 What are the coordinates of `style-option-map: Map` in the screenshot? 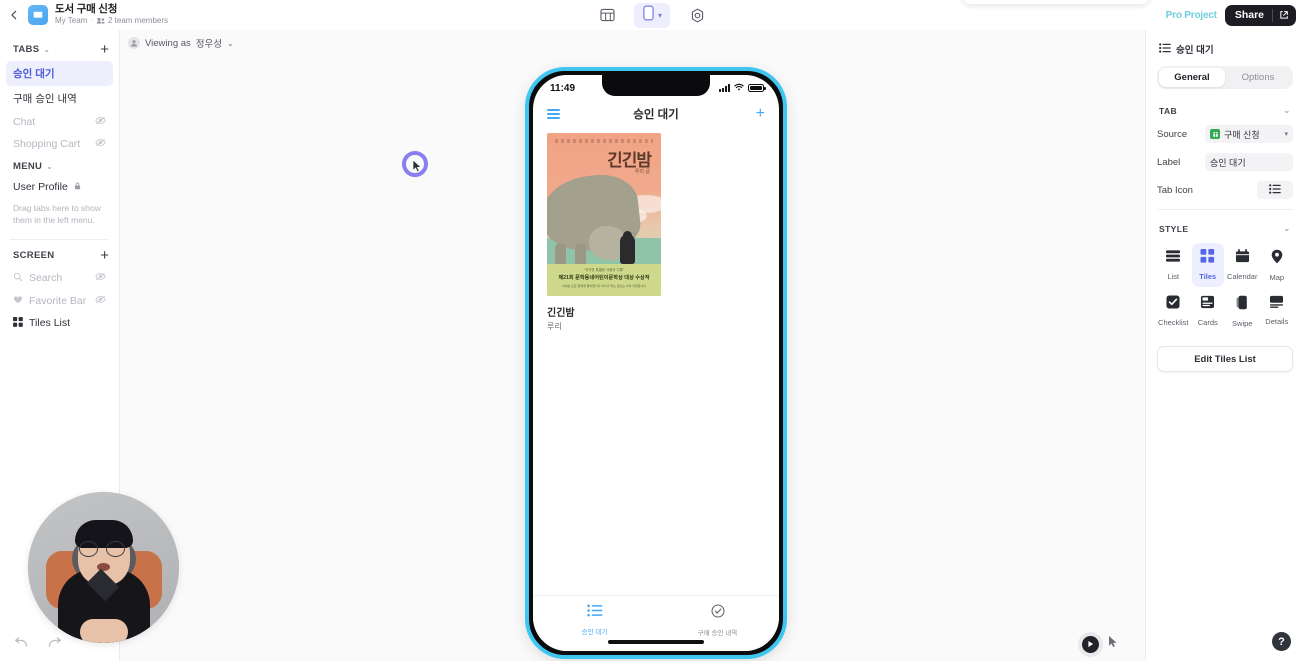 It's located at (1277, 265).